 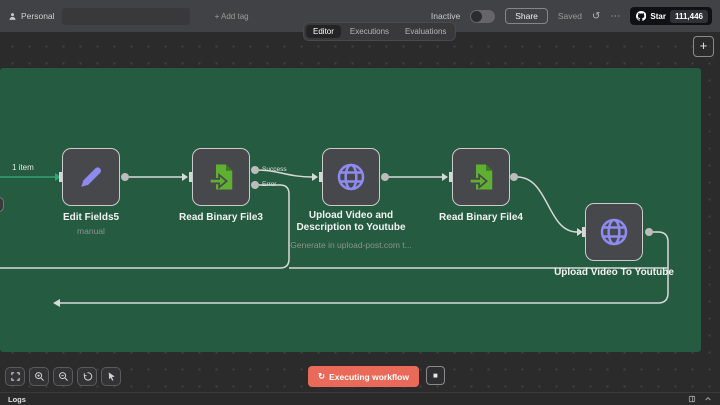 I want to click on zoom-in-icon, so click(x=39, y=376).